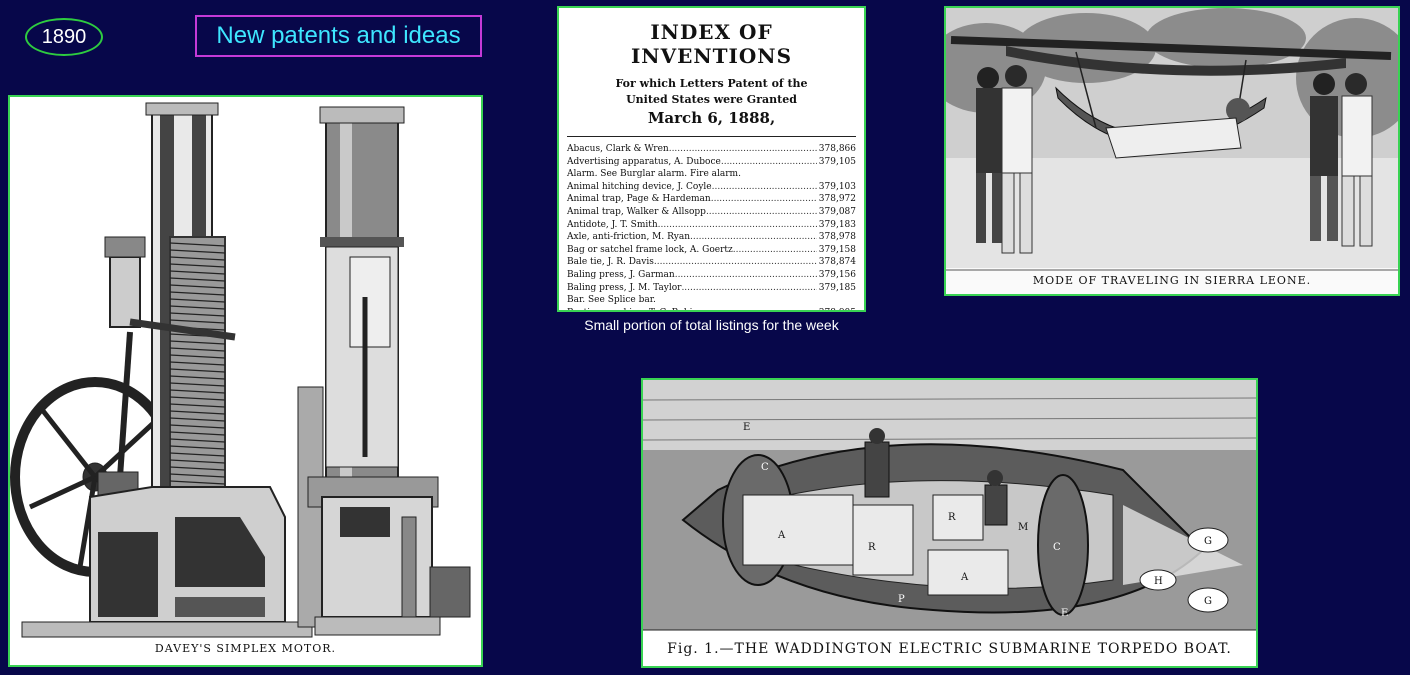  I want to click on index-entry: Baling press, J. Garman 379,156, so click(711, 275).